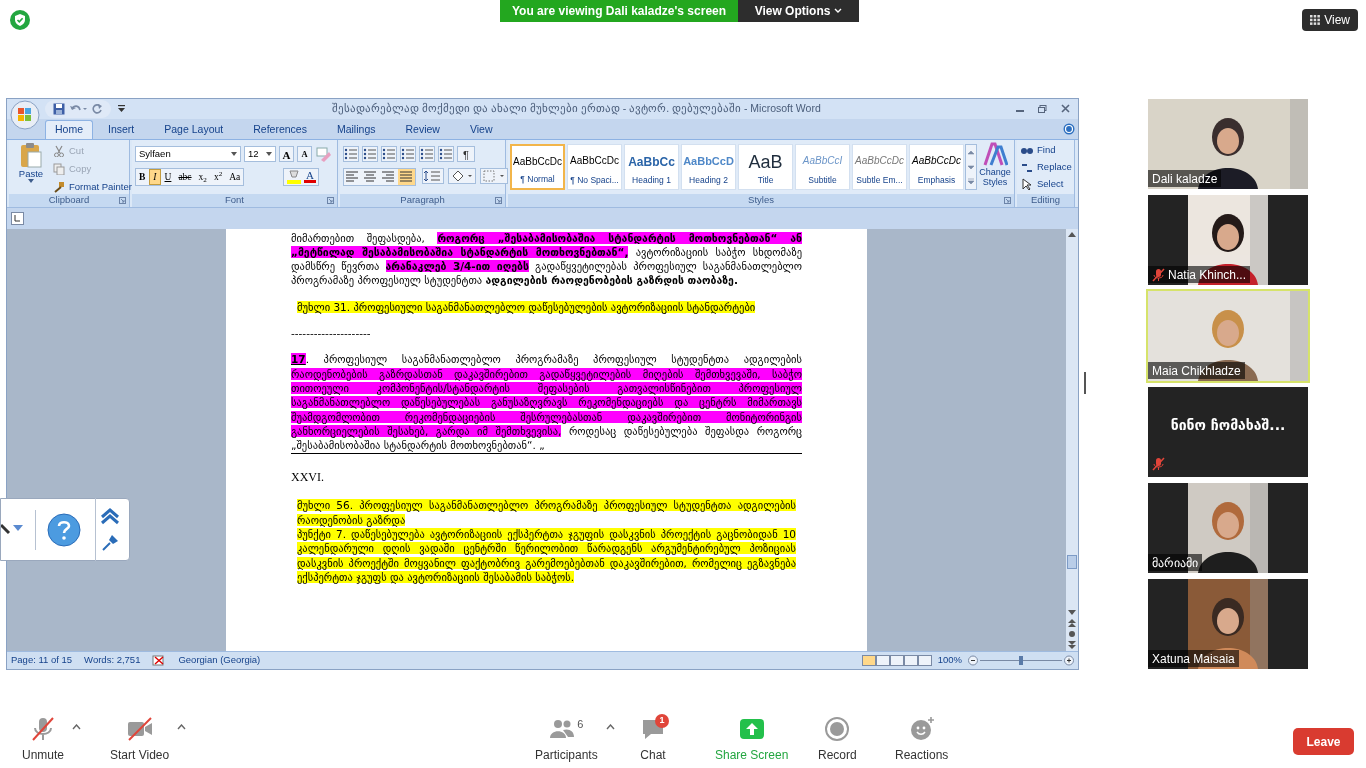 This screenshot has width=1366, height=768. Describe the element at coordinates (188, 153) in the screenshot. I see `font-name-field: Sylfaen` at that location.